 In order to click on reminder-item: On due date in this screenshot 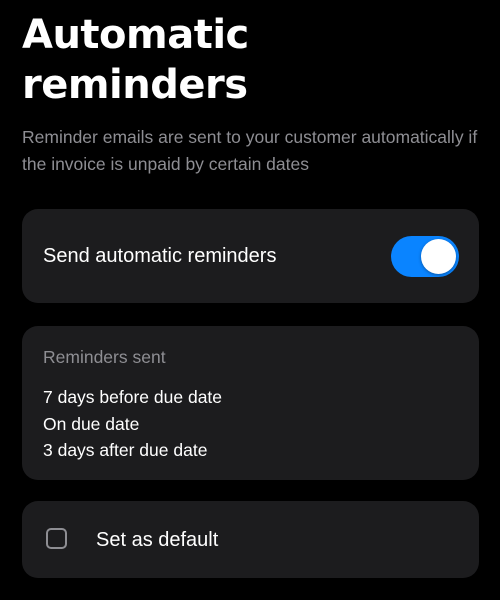, I will do `click(91, 423)`.